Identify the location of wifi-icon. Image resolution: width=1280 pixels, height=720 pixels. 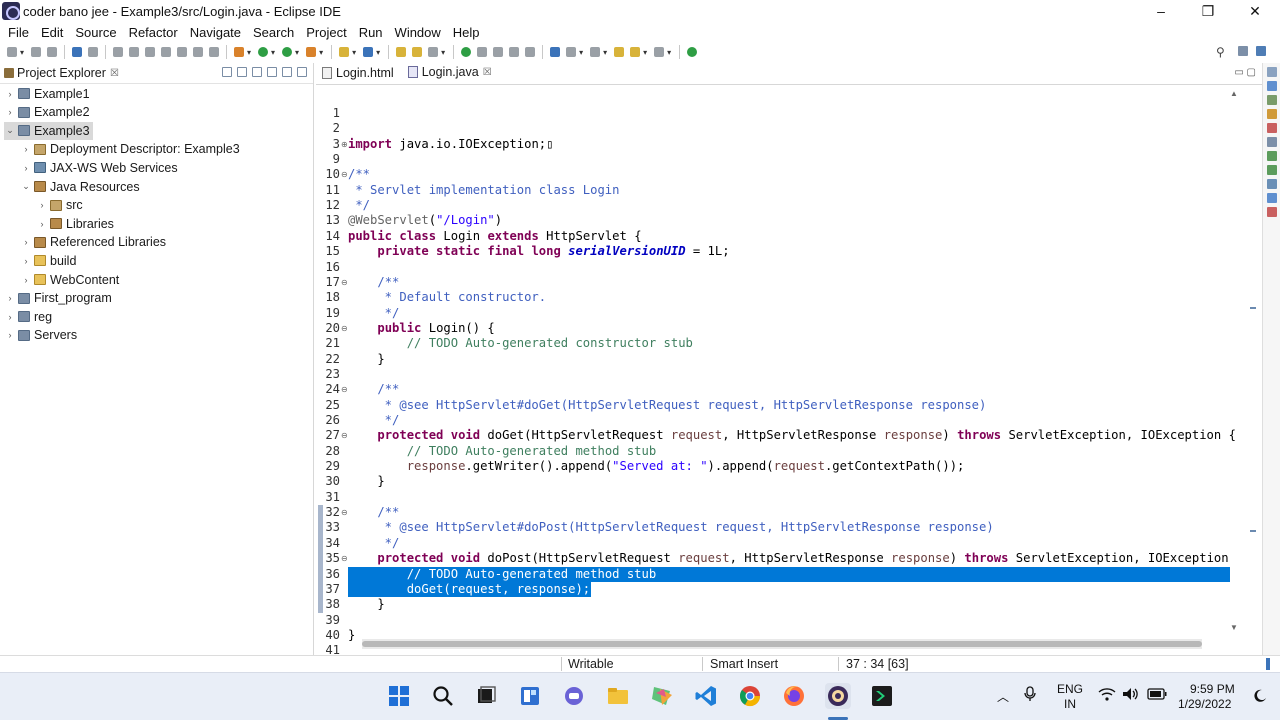
(1107, 695).